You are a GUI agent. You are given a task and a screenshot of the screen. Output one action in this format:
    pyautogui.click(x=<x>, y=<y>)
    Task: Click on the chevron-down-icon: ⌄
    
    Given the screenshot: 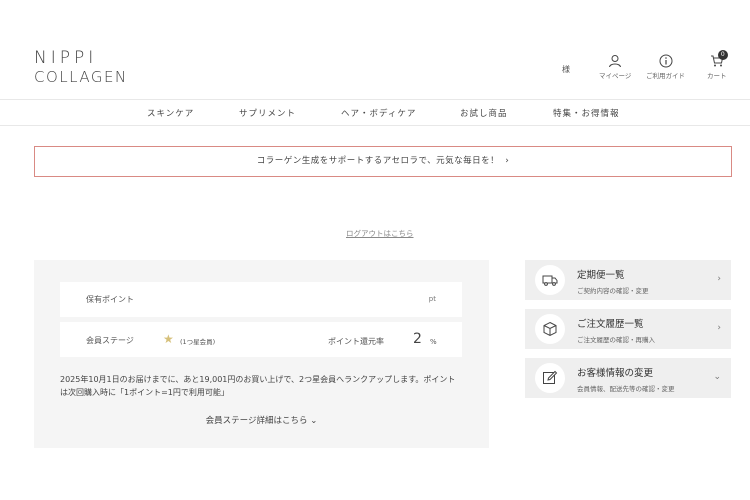 What is the action you would take?
    pyautogui.click(x=717, y=377)
    